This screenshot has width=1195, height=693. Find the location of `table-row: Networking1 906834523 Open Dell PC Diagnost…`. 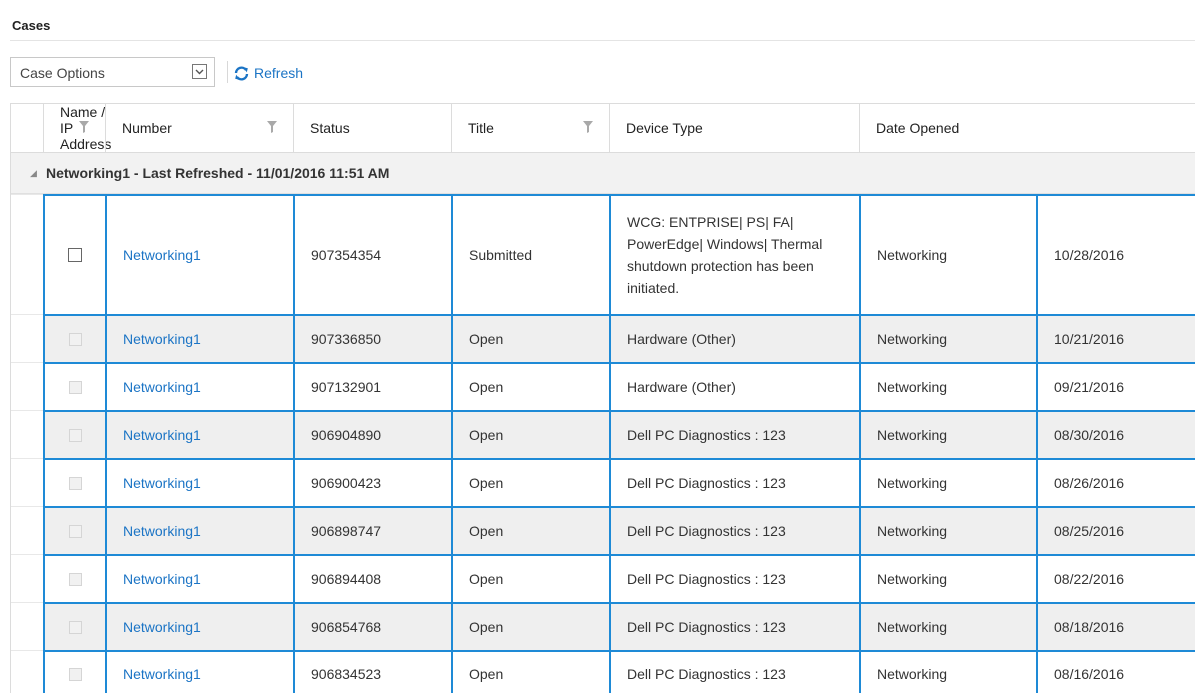

table-row: Networking1 906834523 Open Dell PC Diagnost… is located at coordinates (603, 671).